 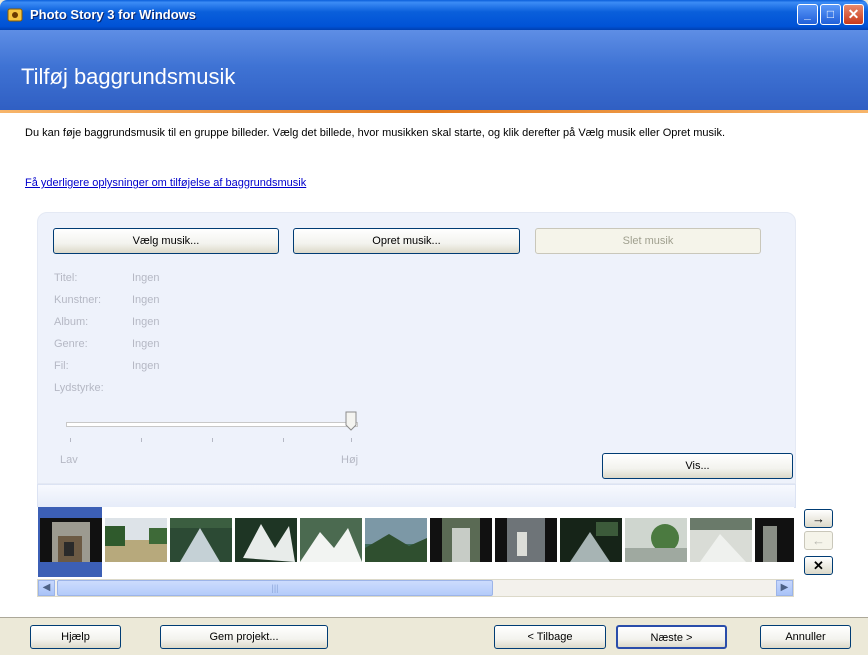 What do you see at coordinates (78, 300) in the screenshot?
I see `artist-label: Kunstner:` at bounding box center [78, 300].